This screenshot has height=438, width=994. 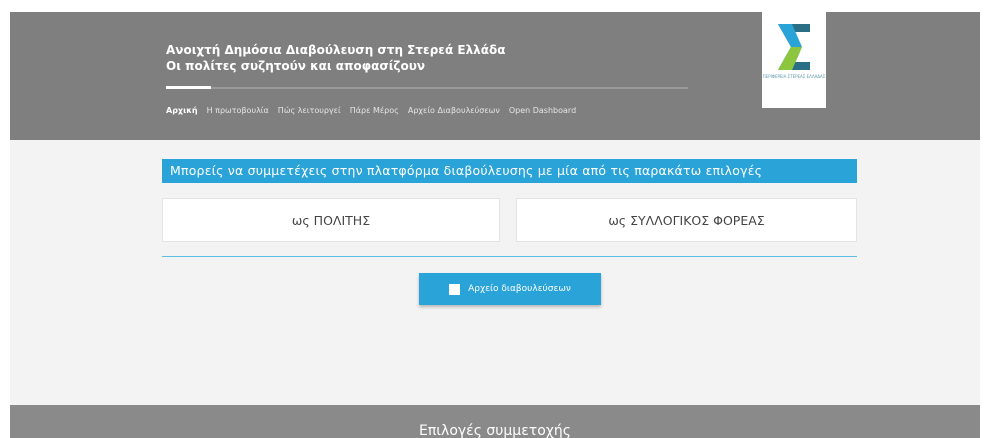 What do you see at coordinates (331, 220) in the screenshot?
I see `citizen-option-button: ως ΠΟΛΙΤΗΣ` at bounding box center [331, 220].